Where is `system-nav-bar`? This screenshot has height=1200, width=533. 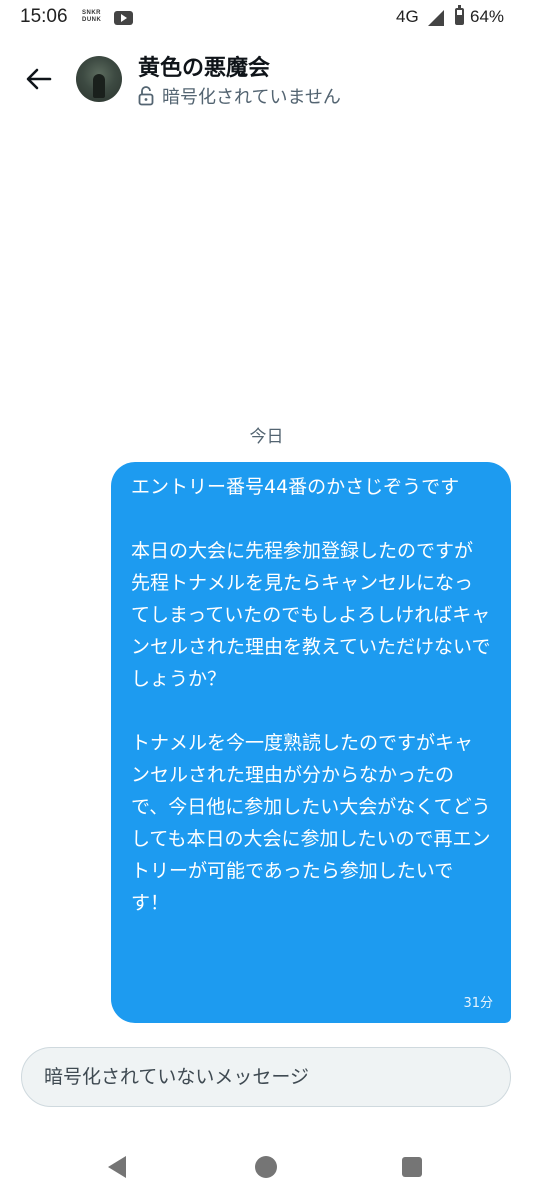 system-nav-bar is located at coordinates (266, 1168).